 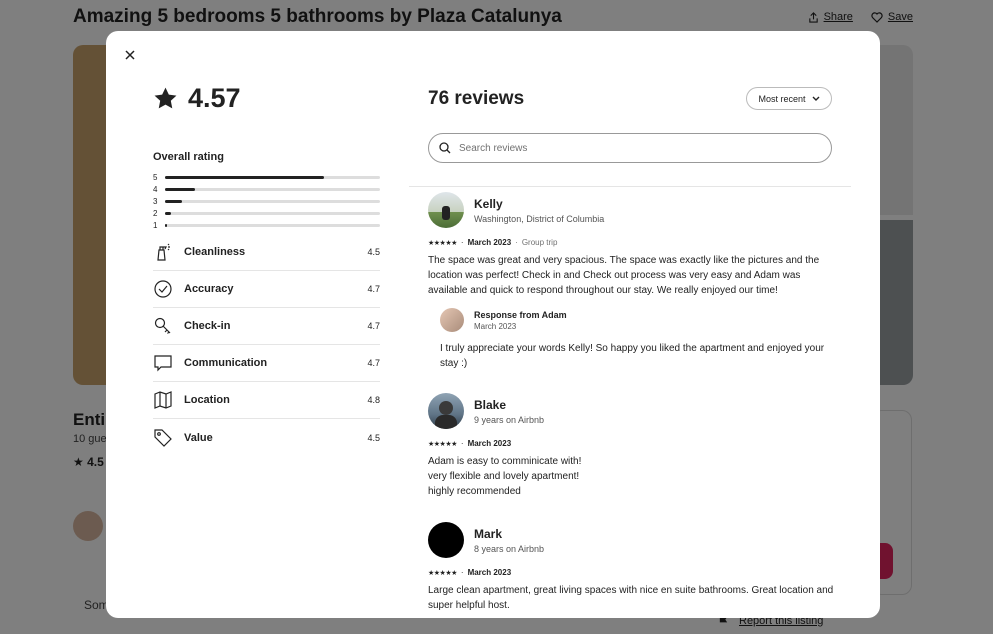 I want to click on chevron-down-icon, so click(x=816, y=98).